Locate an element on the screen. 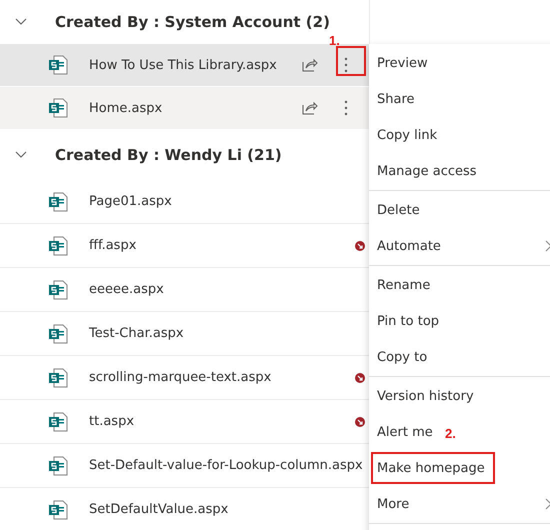 Image resolution: width=550 pixels, height=530 pixels. file-name: Set-Default-value-for-Lookup-column.aspx is located at coordinates (229, 465).